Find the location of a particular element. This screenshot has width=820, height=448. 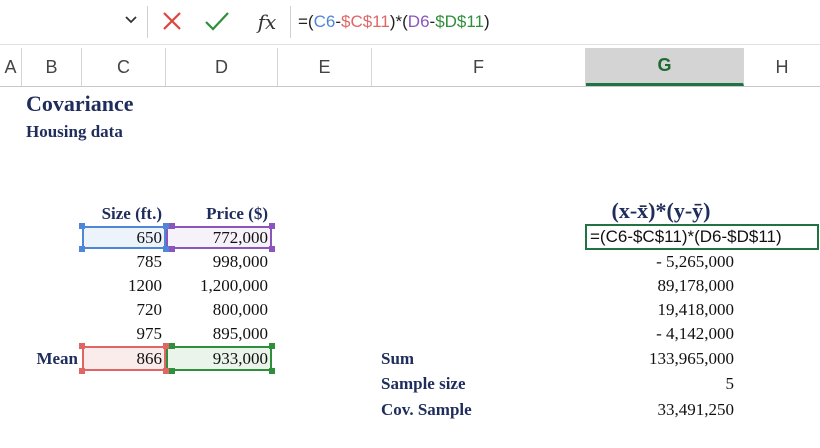

name-box-dropdown is located at coordinates (131, 20).